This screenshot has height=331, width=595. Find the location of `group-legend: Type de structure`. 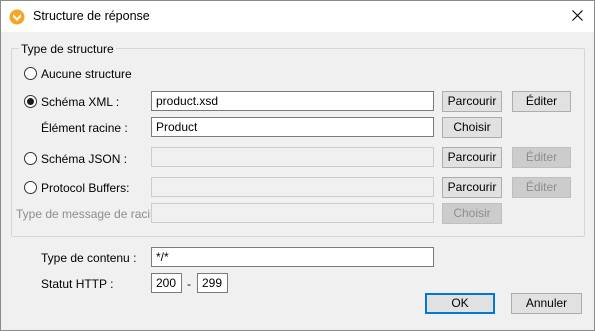

group-legend: Type de structure is located at coordinates (67, 49).